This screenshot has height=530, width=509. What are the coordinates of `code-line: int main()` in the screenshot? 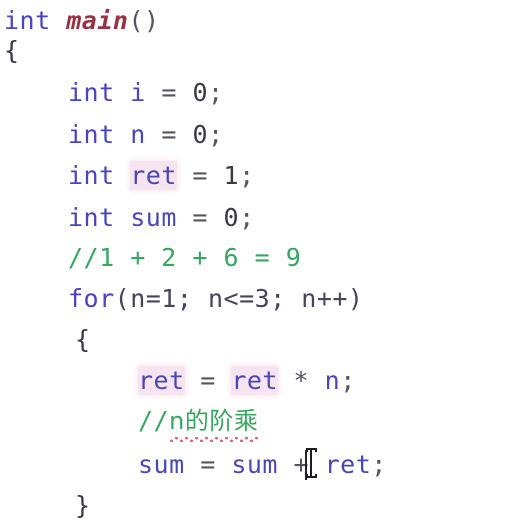 It's located at (82, 21).